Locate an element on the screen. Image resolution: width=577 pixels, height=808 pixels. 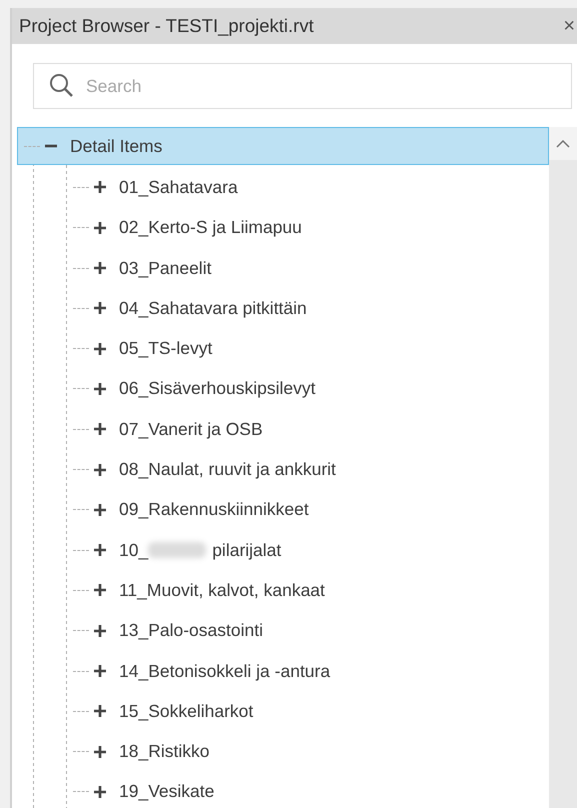
tree-item: 10_ pilarijalat is located at coordinates (283, 550).